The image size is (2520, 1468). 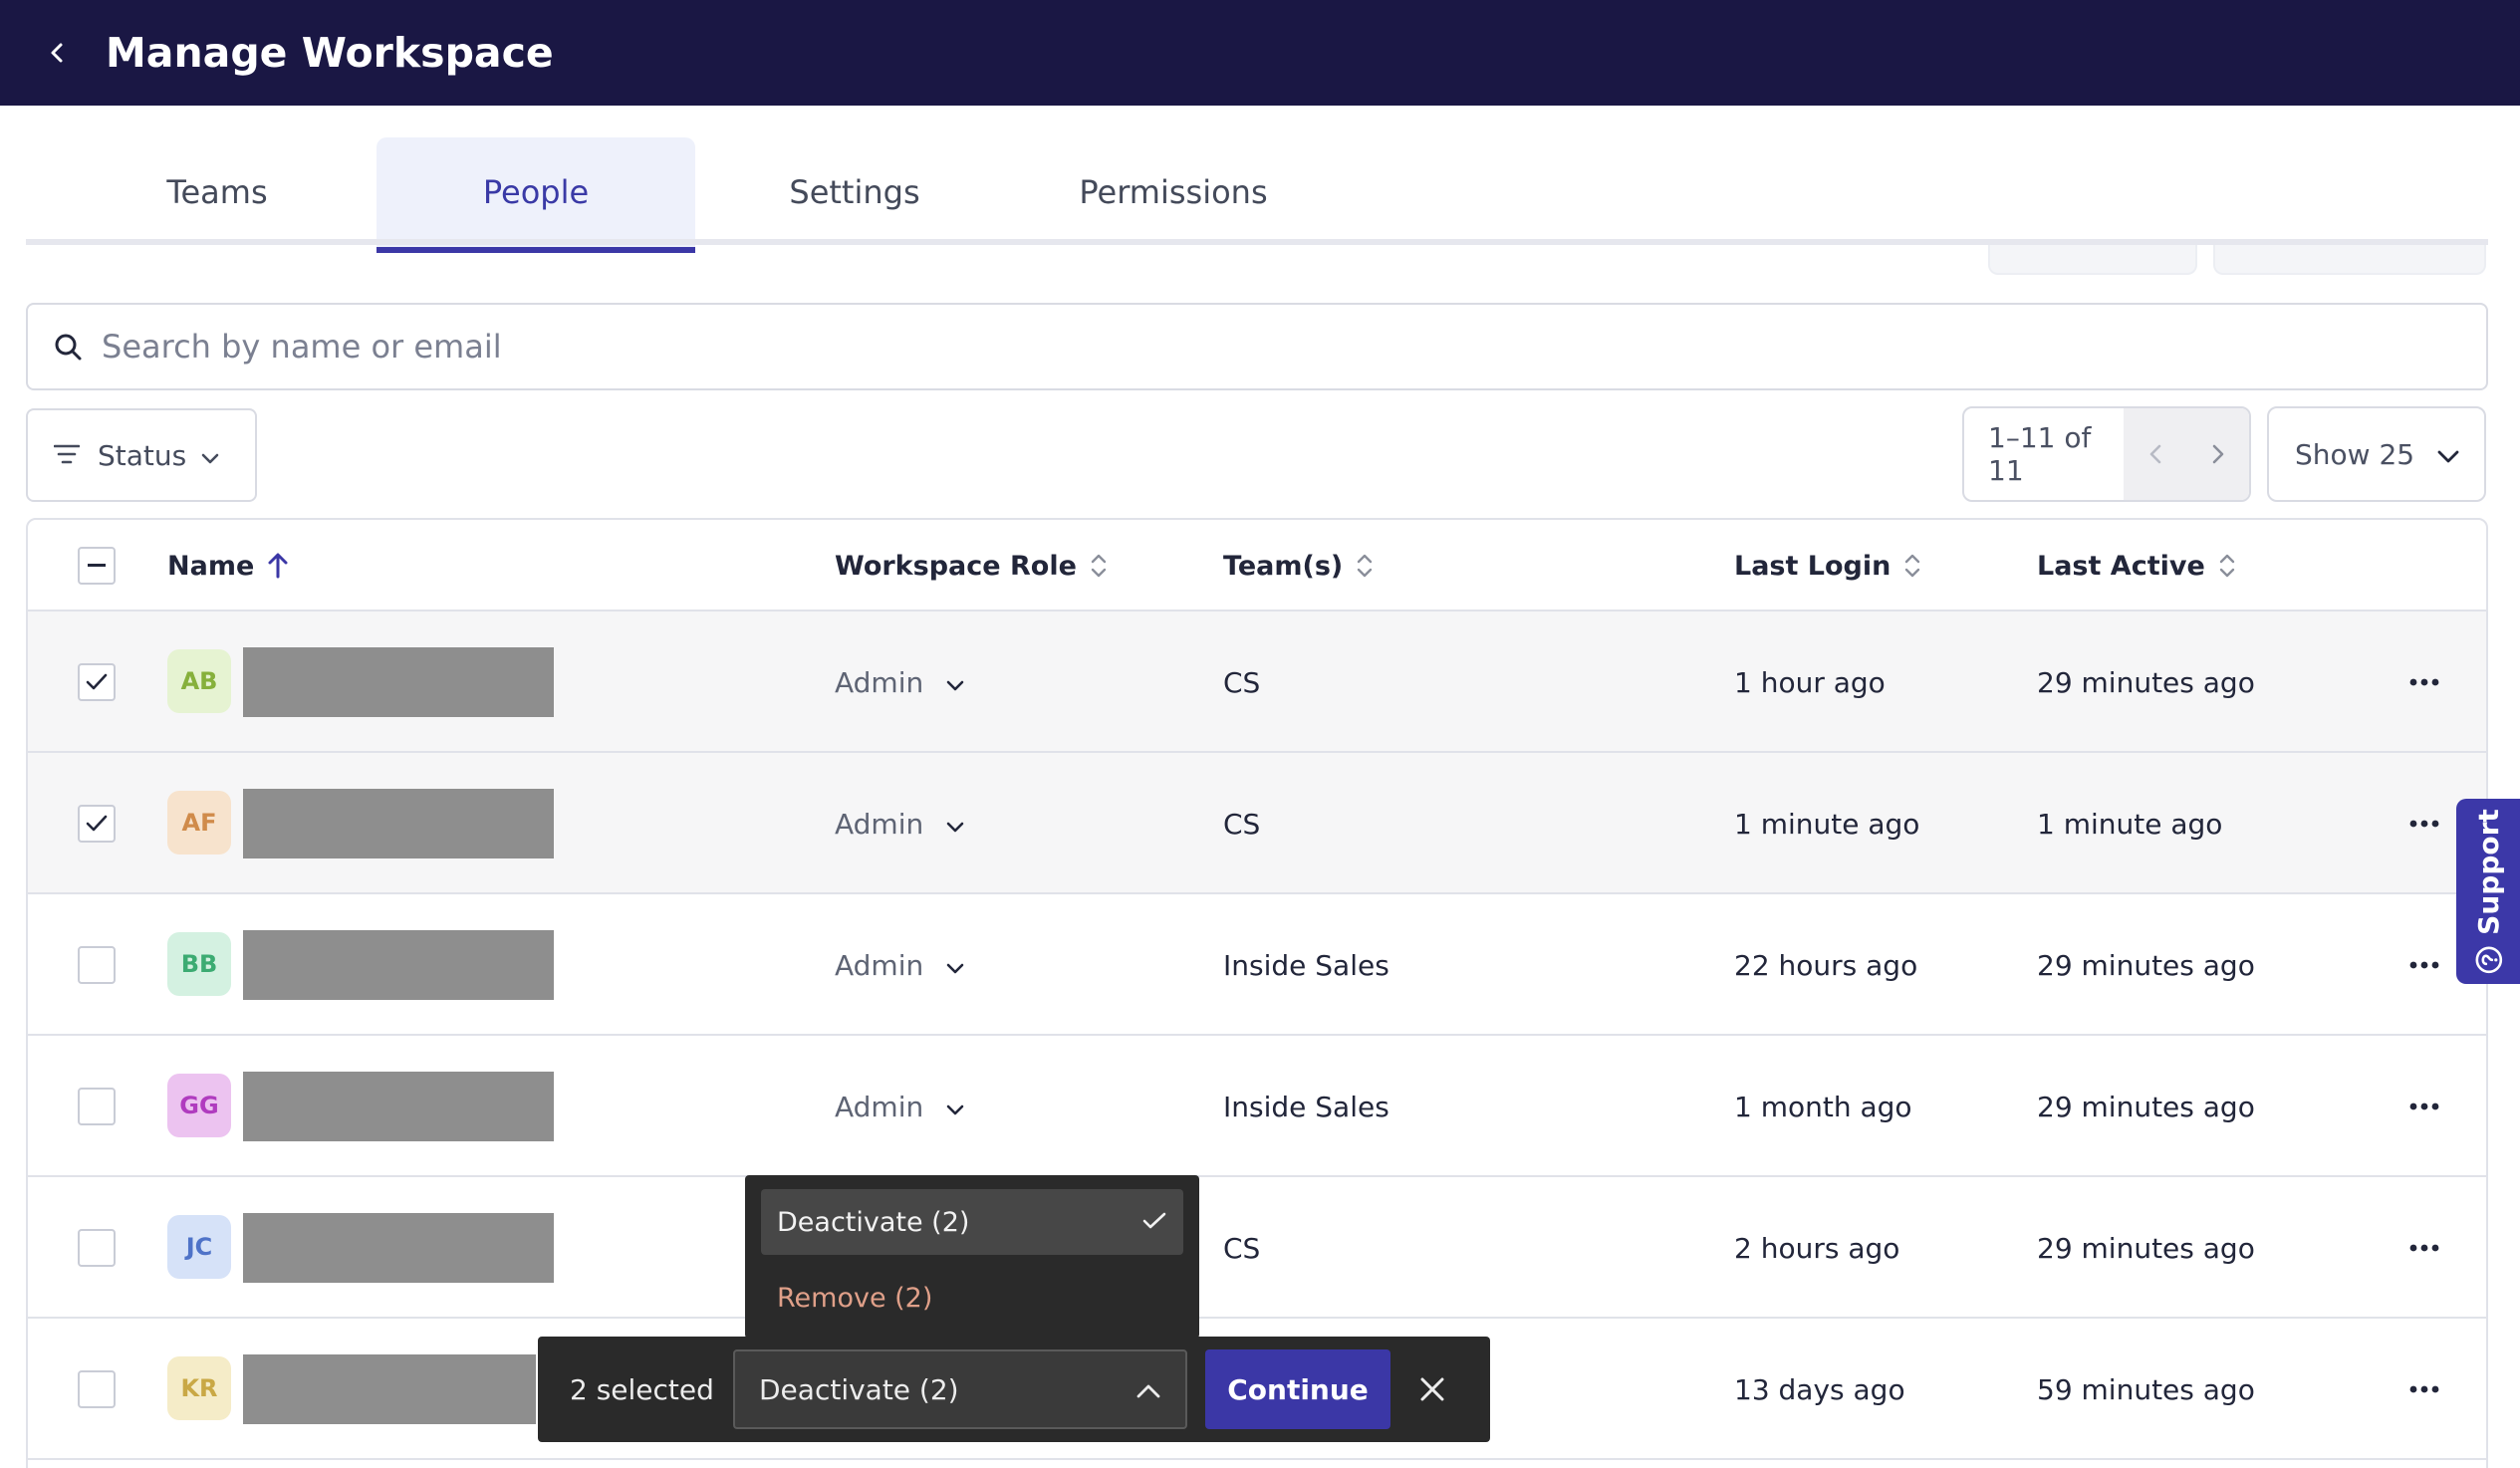 What do you see at coordinates (211, 566) in the screenshot?
I see `column-header-label: Name` at bounding box center [211, 566].